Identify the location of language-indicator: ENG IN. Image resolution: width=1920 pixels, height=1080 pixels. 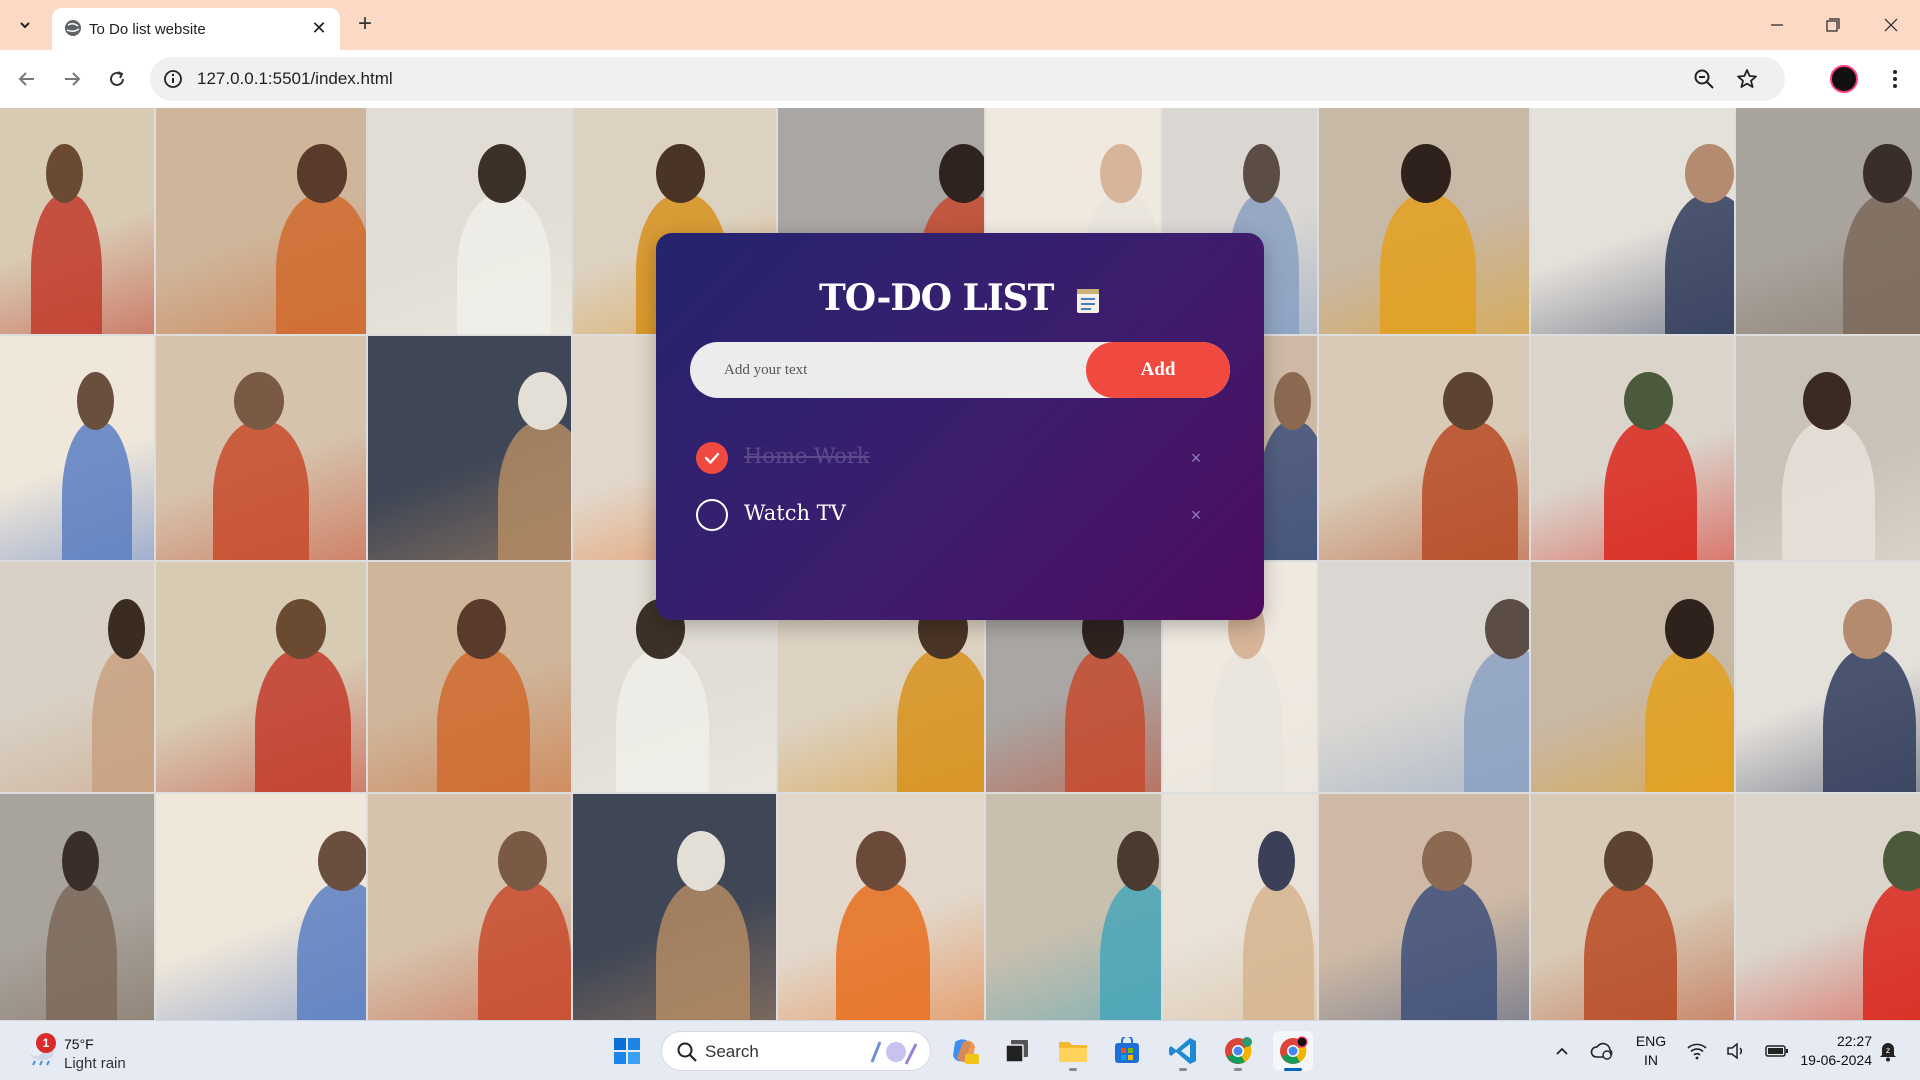
(1651, 1050).